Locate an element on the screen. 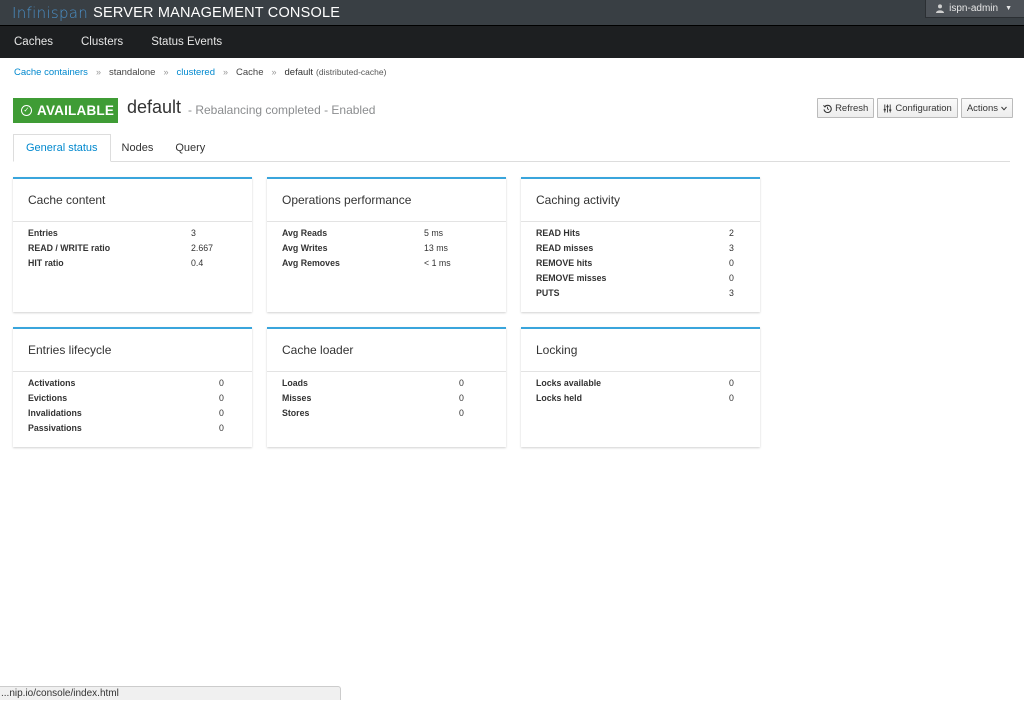 The height and width of the screenshot is (701, 1024). stat-label: Loads is located at coordinates (370, 383).